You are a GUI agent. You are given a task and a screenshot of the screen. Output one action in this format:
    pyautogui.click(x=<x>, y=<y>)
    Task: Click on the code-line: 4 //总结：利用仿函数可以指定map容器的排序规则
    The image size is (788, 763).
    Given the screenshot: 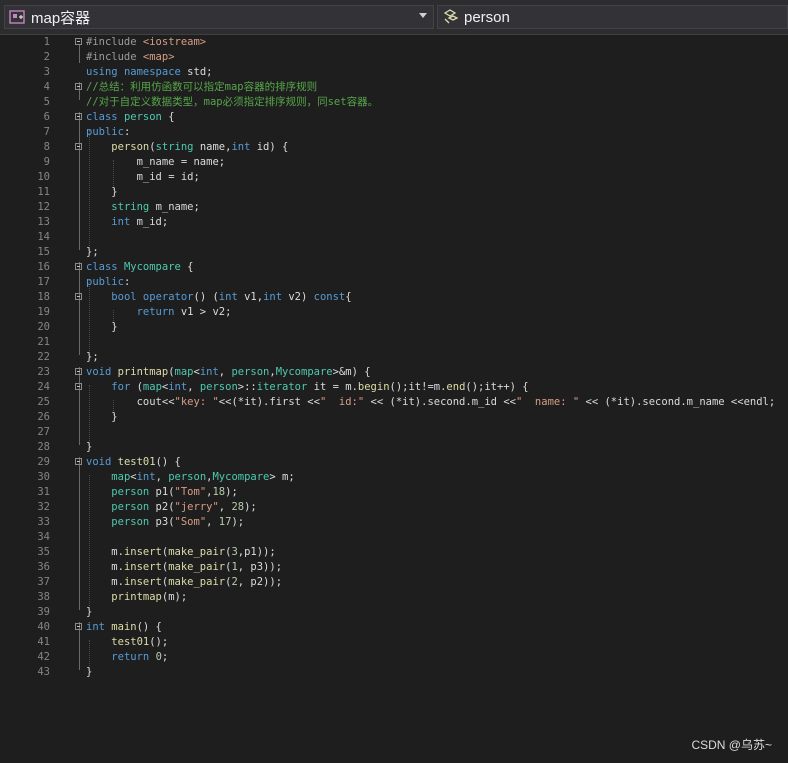 What is the action you would take?
    pyautogui.click(x=394, y=87)
    